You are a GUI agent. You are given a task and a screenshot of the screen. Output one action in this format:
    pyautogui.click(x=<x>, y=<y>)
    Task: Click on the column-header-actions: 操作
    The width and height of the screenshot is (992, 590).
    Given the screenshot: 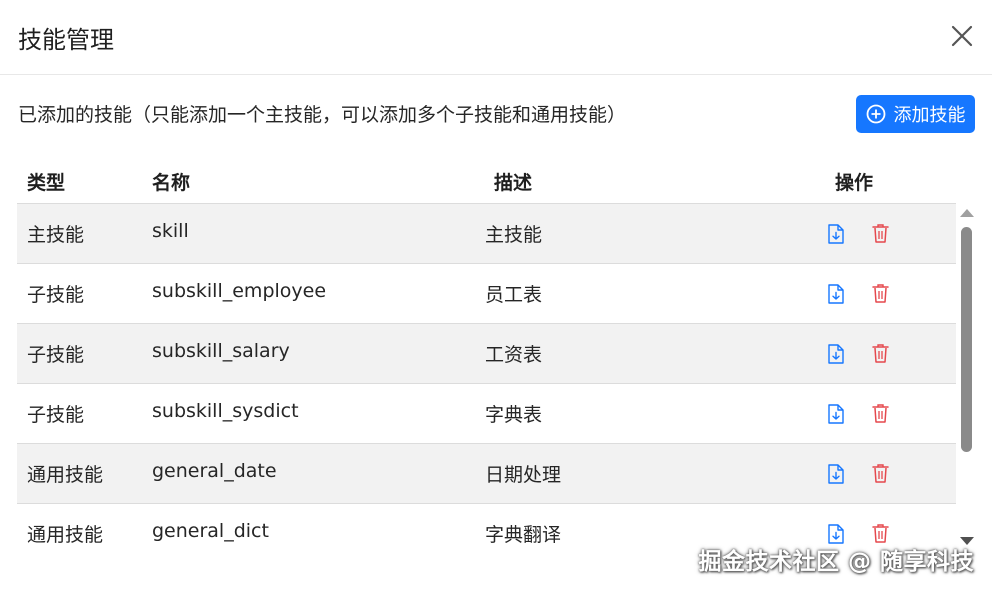 What is the action you would take?
    pyautogui.click(x=854, y=183)
    